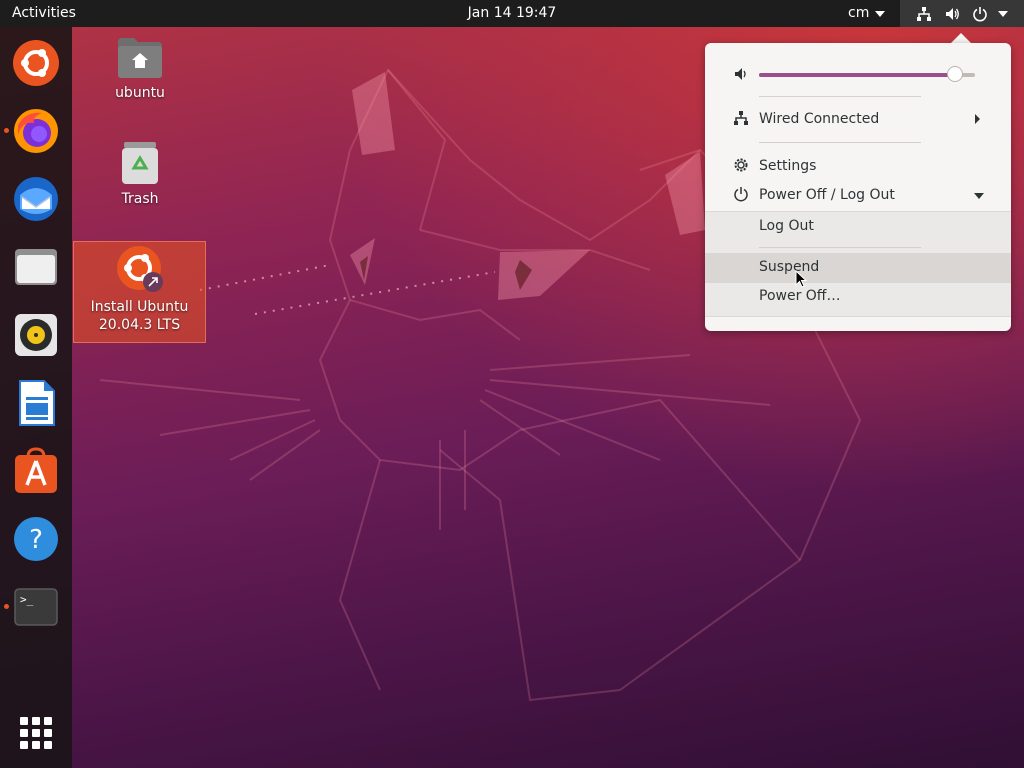 Image resolution: width=1024 pixels, height=768 pixels. Describe the element at coordinates (789, 267) in the screenshot. I see `suspend-label: Suspend` at that location.